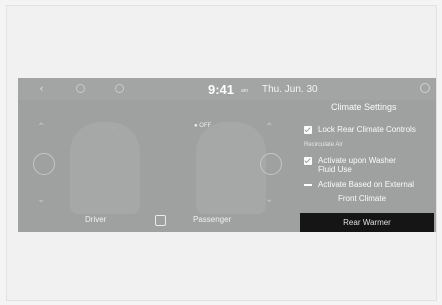  What do you see at coordinates (269, 127) in the screenshot?
I see `passenger-temp-up-icon: ⌃` at bounding box center [269, 127].